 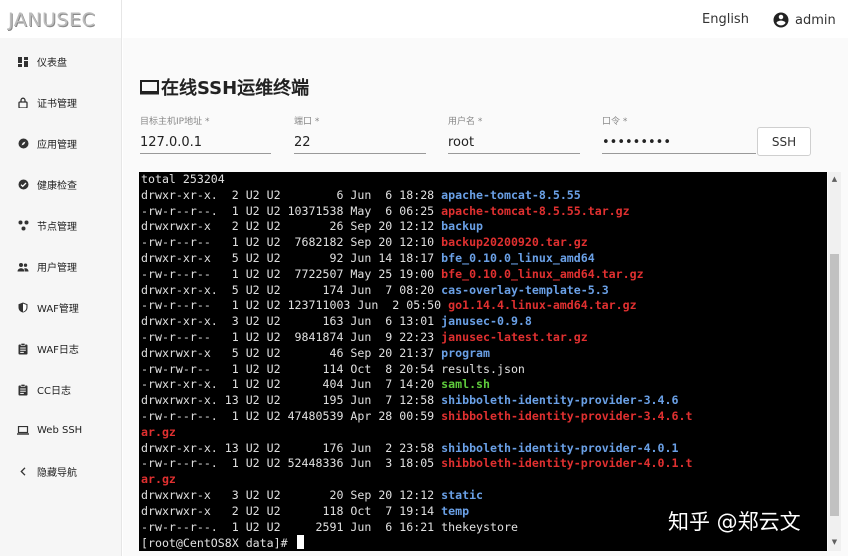 What do you see at coordinates (476, 433) in the screenshot?
I see `terminal-line: ar.gz` at bounding box center [476, 433].